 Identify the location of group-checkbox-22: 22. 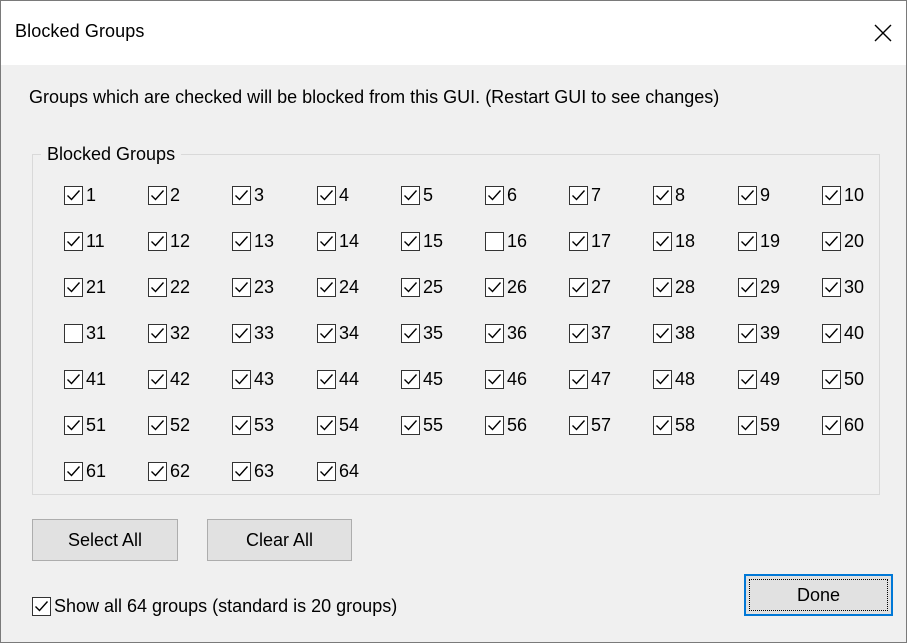
(169, 287).